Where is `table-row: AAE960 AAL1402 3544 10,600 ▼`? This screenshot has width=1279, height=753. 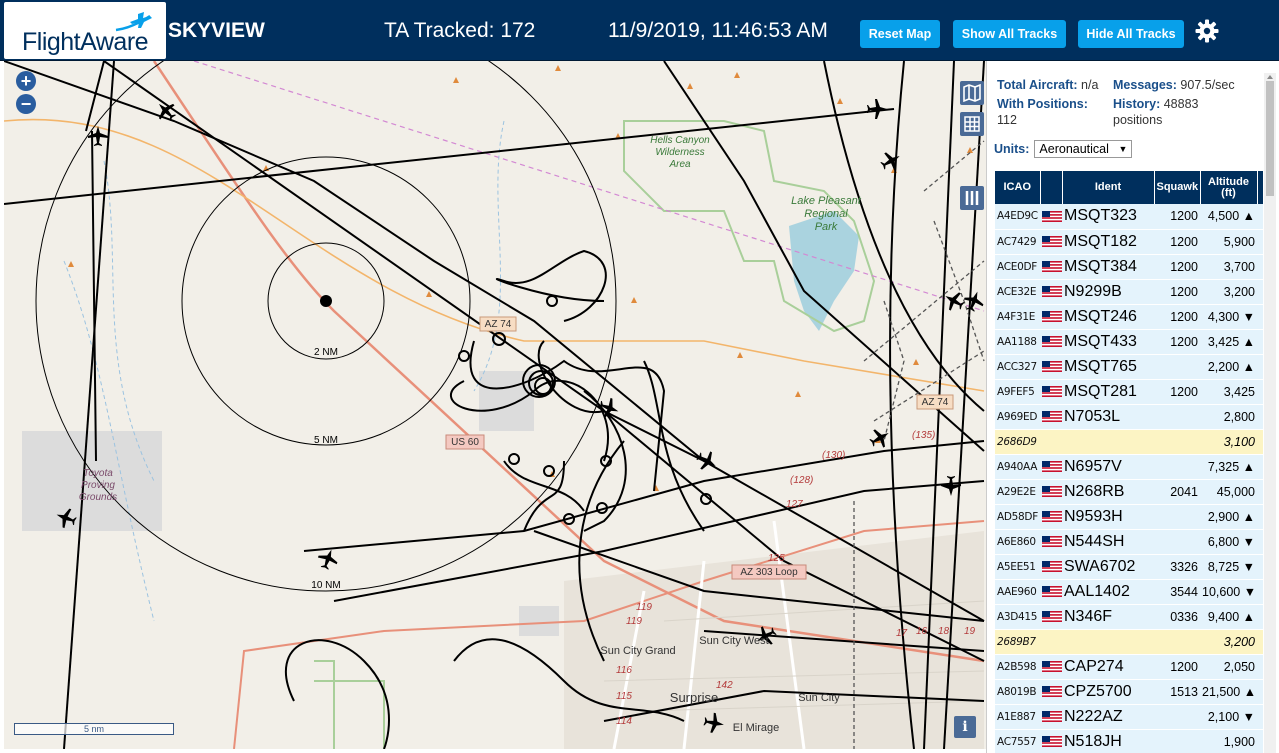 table-row: AAE960 AAL1402 3544 10,600 ▼ is located at coordinates (1129, 592).